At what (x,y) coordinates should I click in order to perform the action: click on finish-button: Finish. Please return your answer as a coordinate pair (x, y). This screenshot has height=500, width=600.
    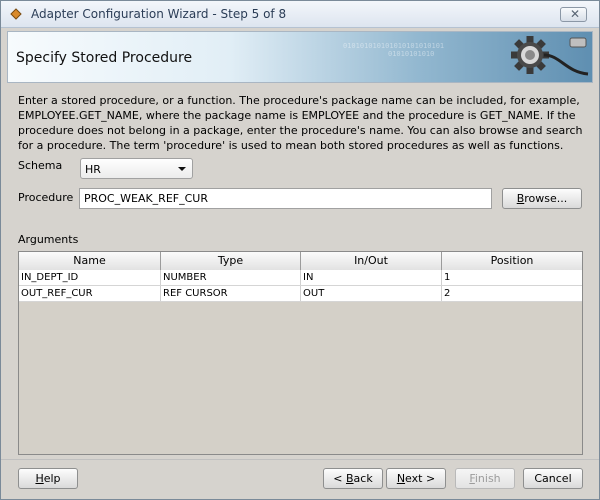
    Looking at the image, I should click on (485, 478).